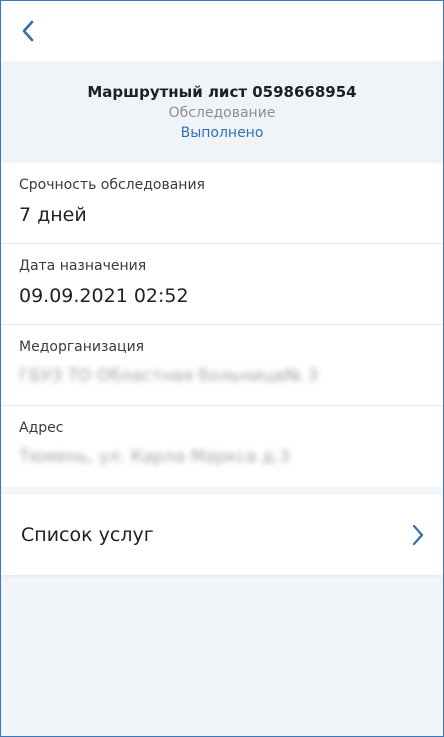 The width and height of the screenshot is (444, 737). Describe the element at coordinates (154, 457) in the screenshot. I see `field-value: Тюмень, ул. Карла Маркса д.3` at that location.